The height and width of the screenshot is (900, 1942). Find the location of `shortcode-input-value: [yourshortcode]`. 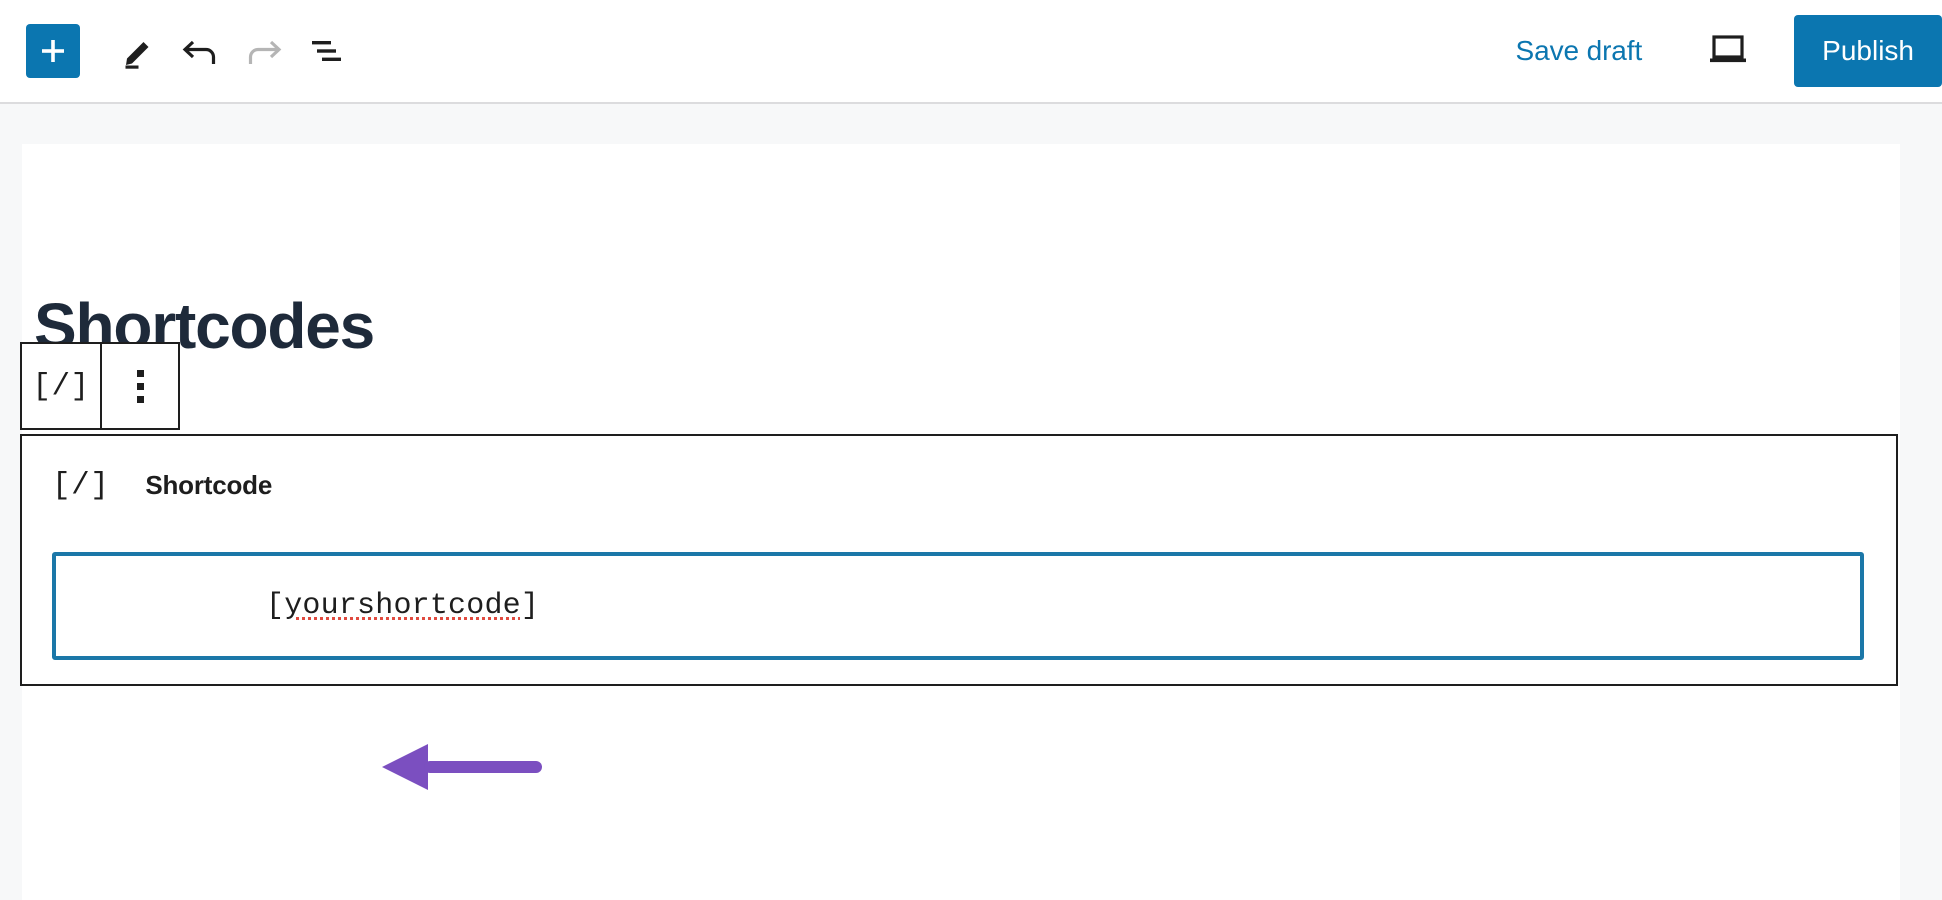

shortcode-input-value: [yourshortcode] is located at coordinates (311, 606).